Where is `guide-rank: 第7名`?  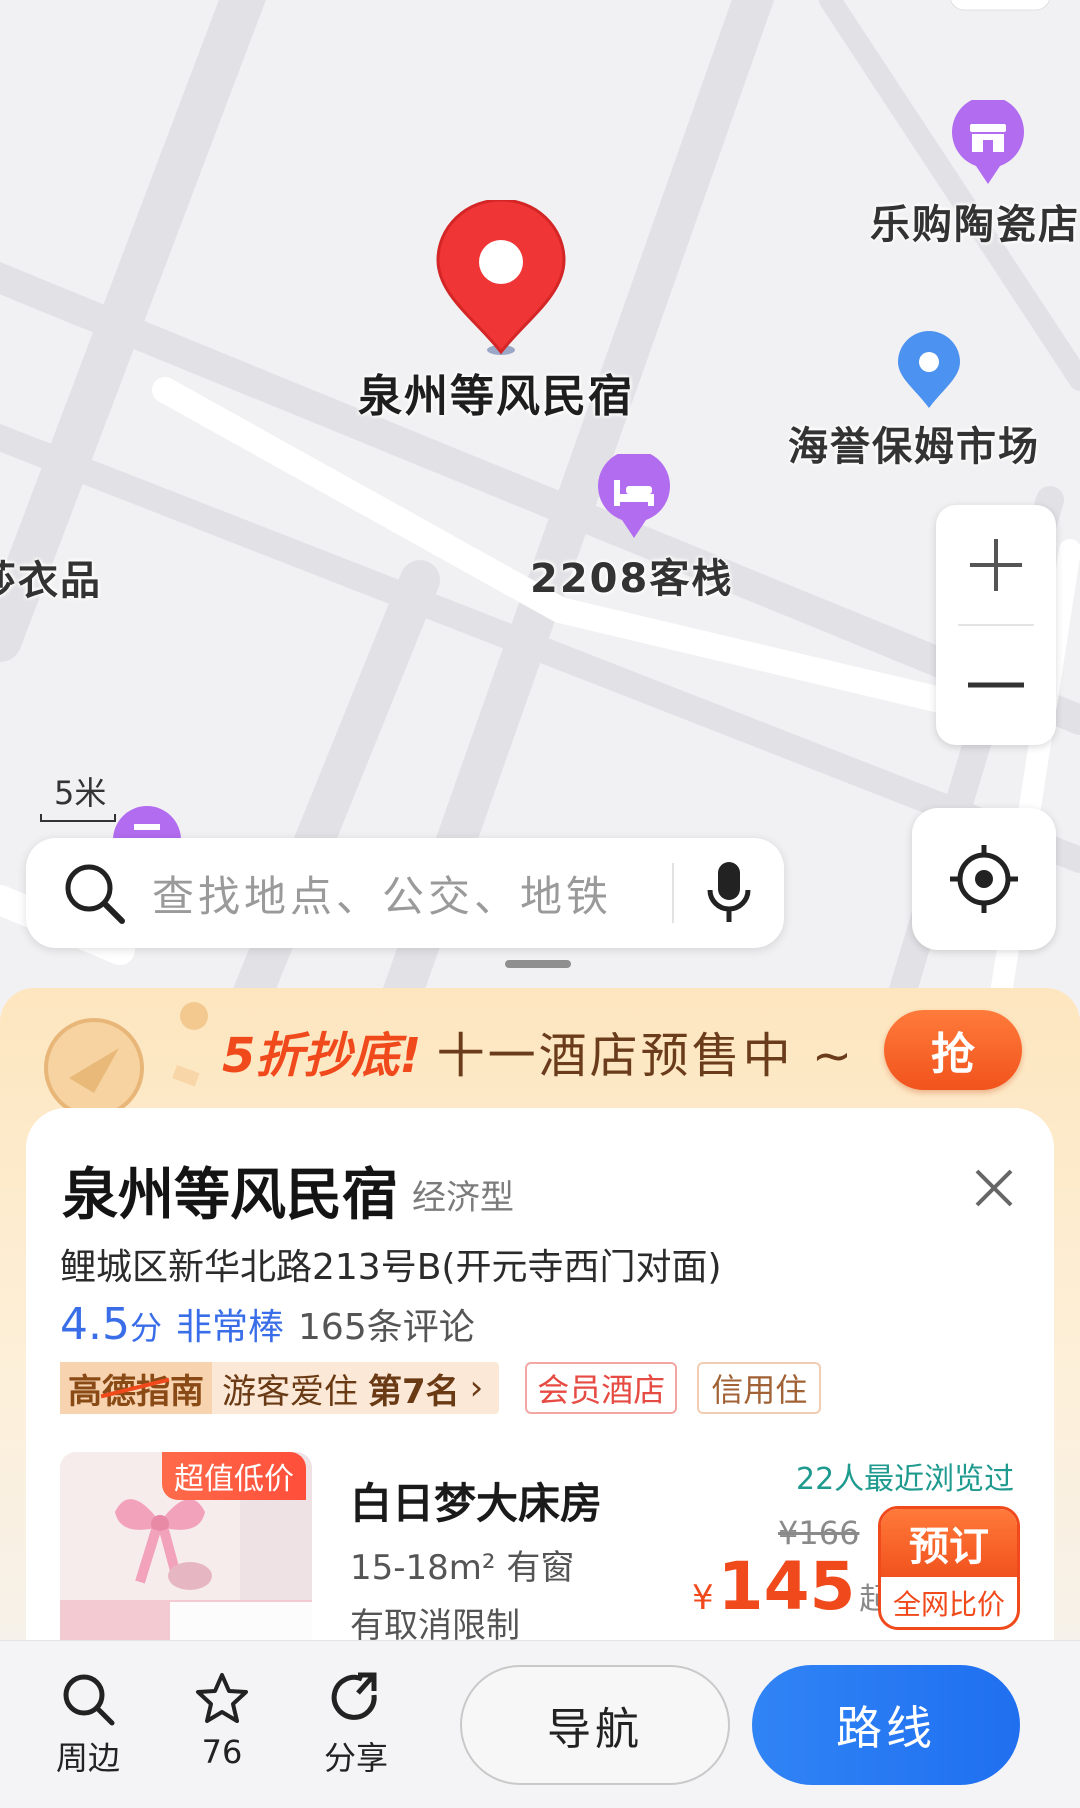 guide-rank: 第7名 is located at coordinates (414, 1391).